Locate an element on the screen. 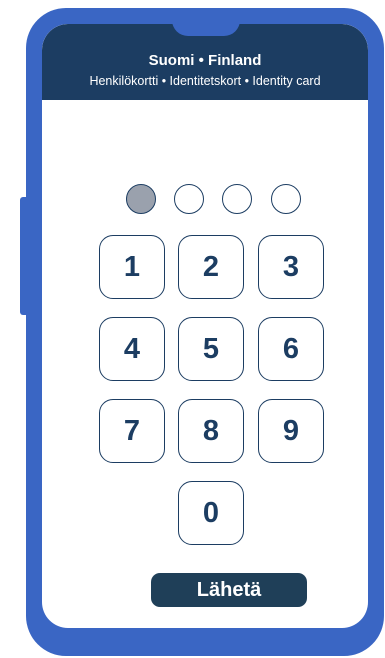  submit-button: Lähetä is located at coordinates (229, 590).